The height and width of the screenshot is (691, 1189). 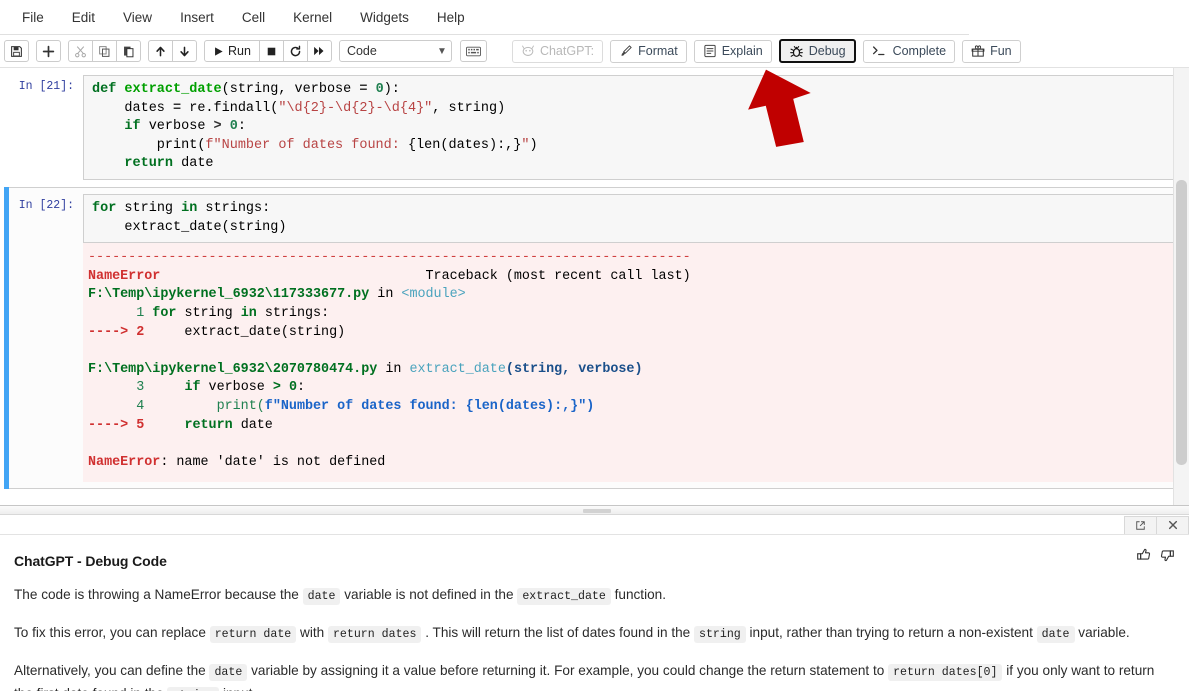 What do you see at coordinates (116, 425) in the screenshot?
I see `traceback-token: ----> 5` at bounding box center [116, 425].